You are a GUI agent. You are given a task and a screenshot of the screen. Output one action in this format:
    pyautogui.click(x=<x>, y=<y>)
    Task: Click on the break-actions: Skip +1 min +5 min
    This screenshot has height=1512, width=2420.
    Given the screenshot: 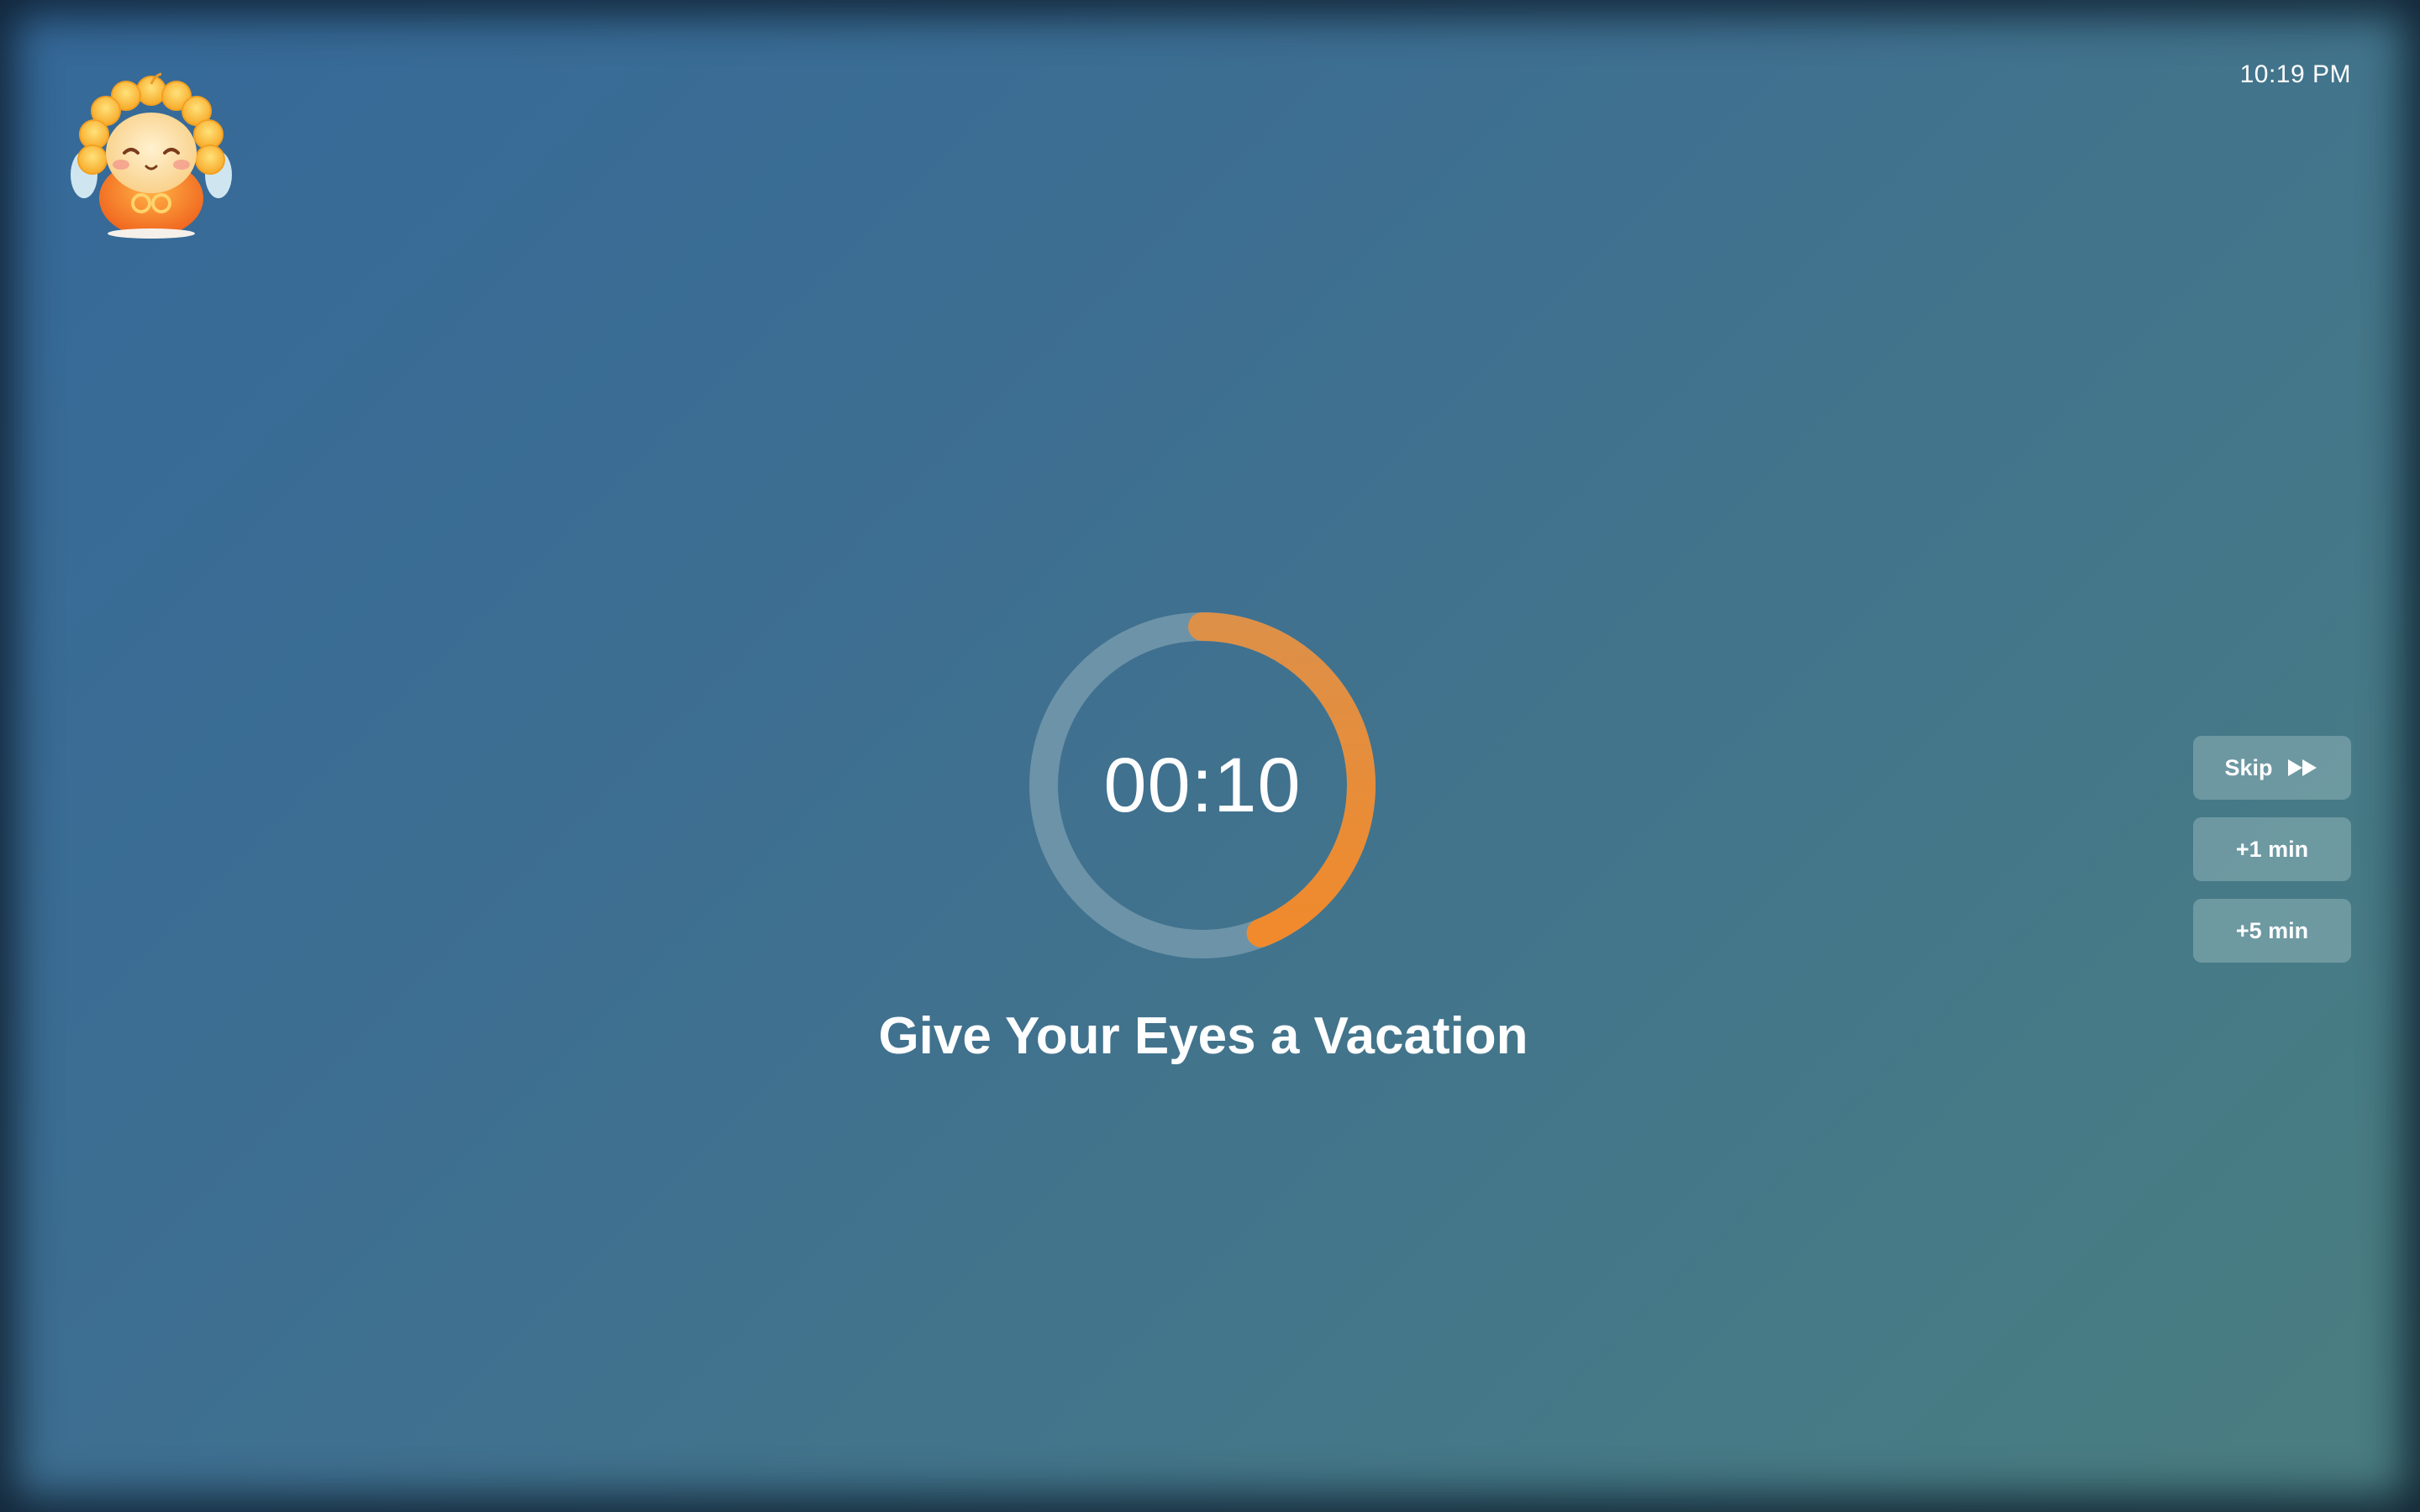 What is the action you would take?
    pyautogui.click(x=2272, y=858)
    